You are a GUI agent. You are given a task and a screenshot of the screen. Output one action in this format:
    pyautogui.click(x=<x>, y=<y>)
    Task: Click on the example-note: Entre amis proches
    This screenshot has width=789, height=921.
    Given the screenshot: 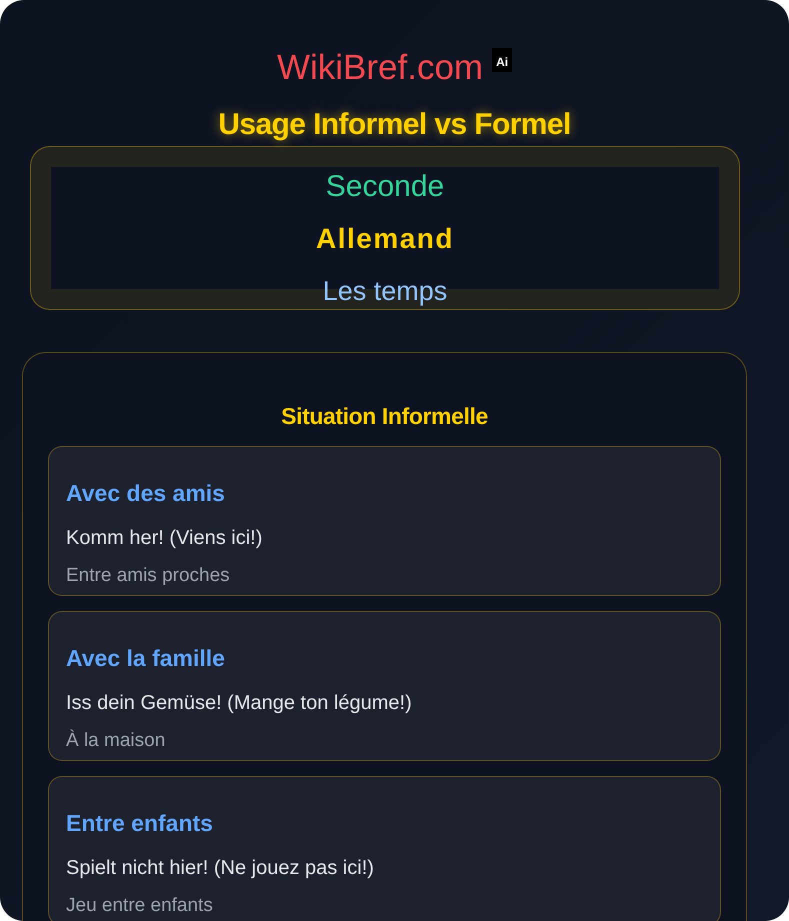 What is the action you would take?
    pyautogui.click(x=148, y=576)
    